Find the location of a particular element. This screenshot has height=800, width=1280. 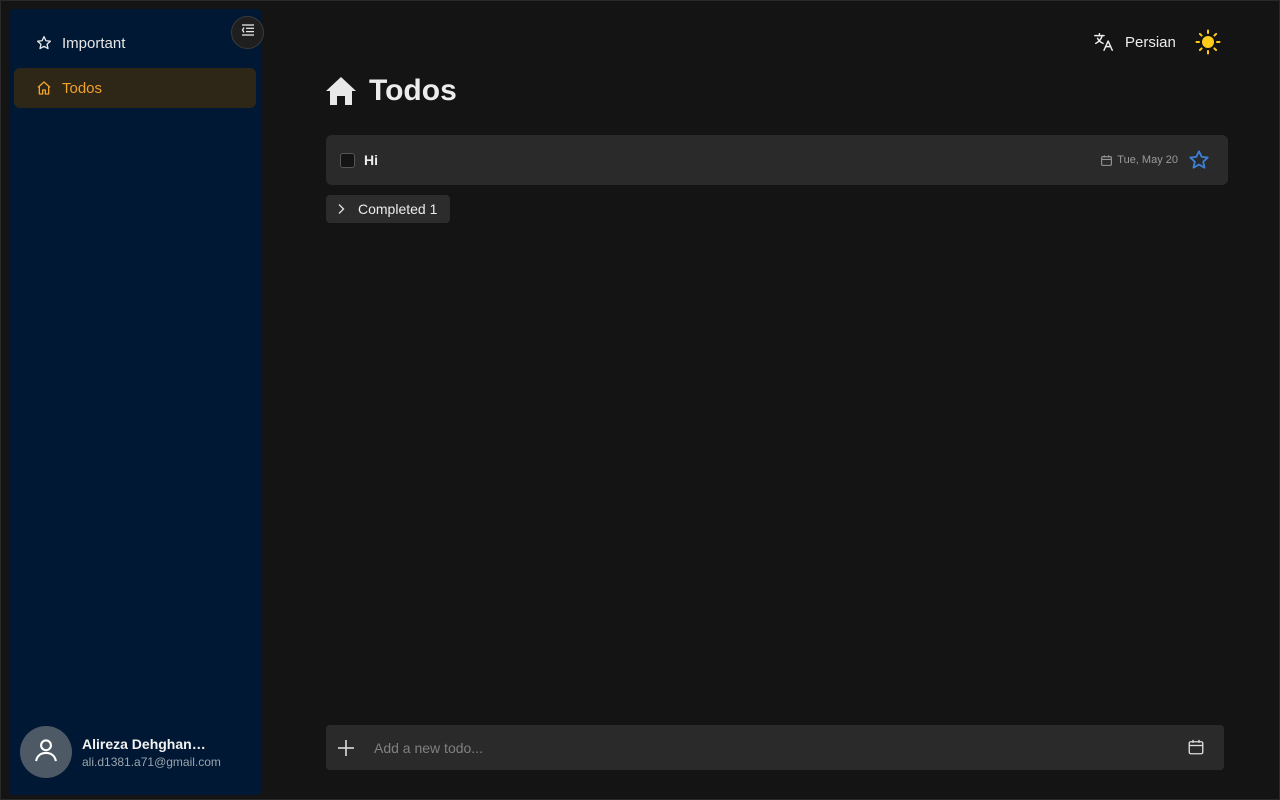

add-todo-input is located at coordinates (764, 747).